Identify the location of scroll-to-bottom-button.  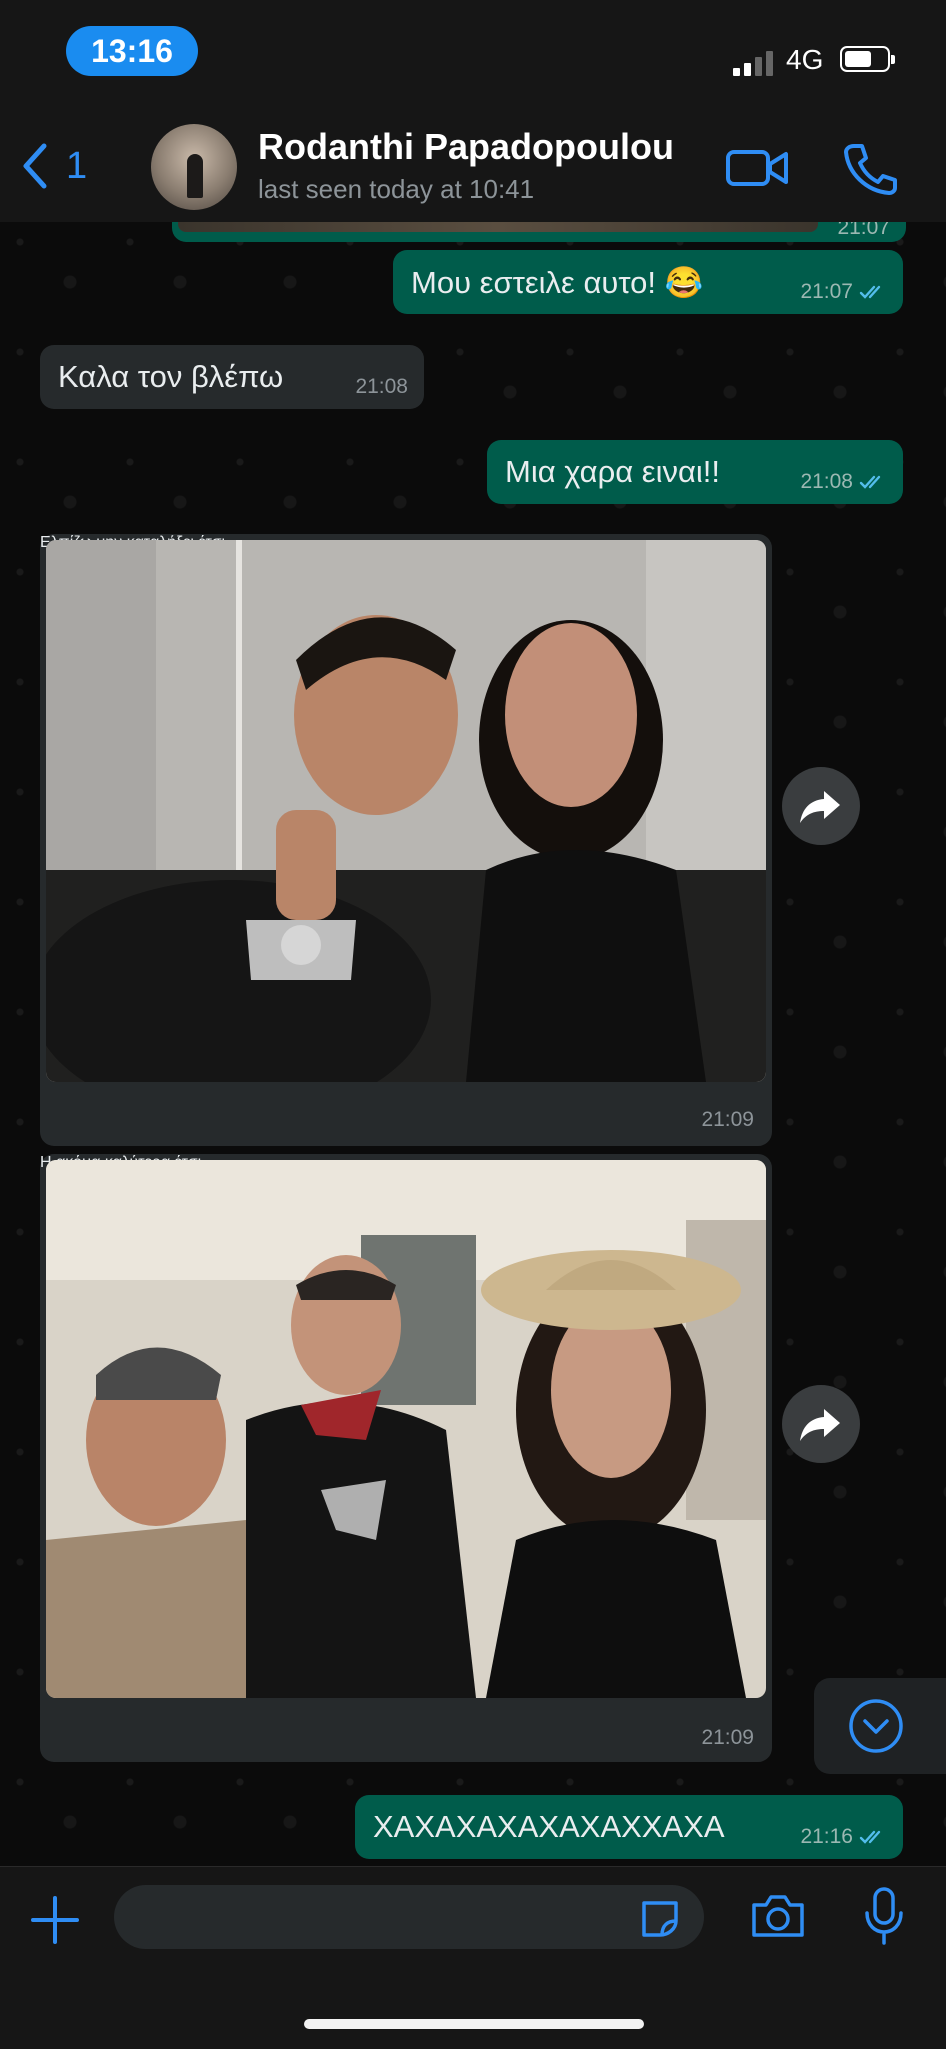
(880, 1726).